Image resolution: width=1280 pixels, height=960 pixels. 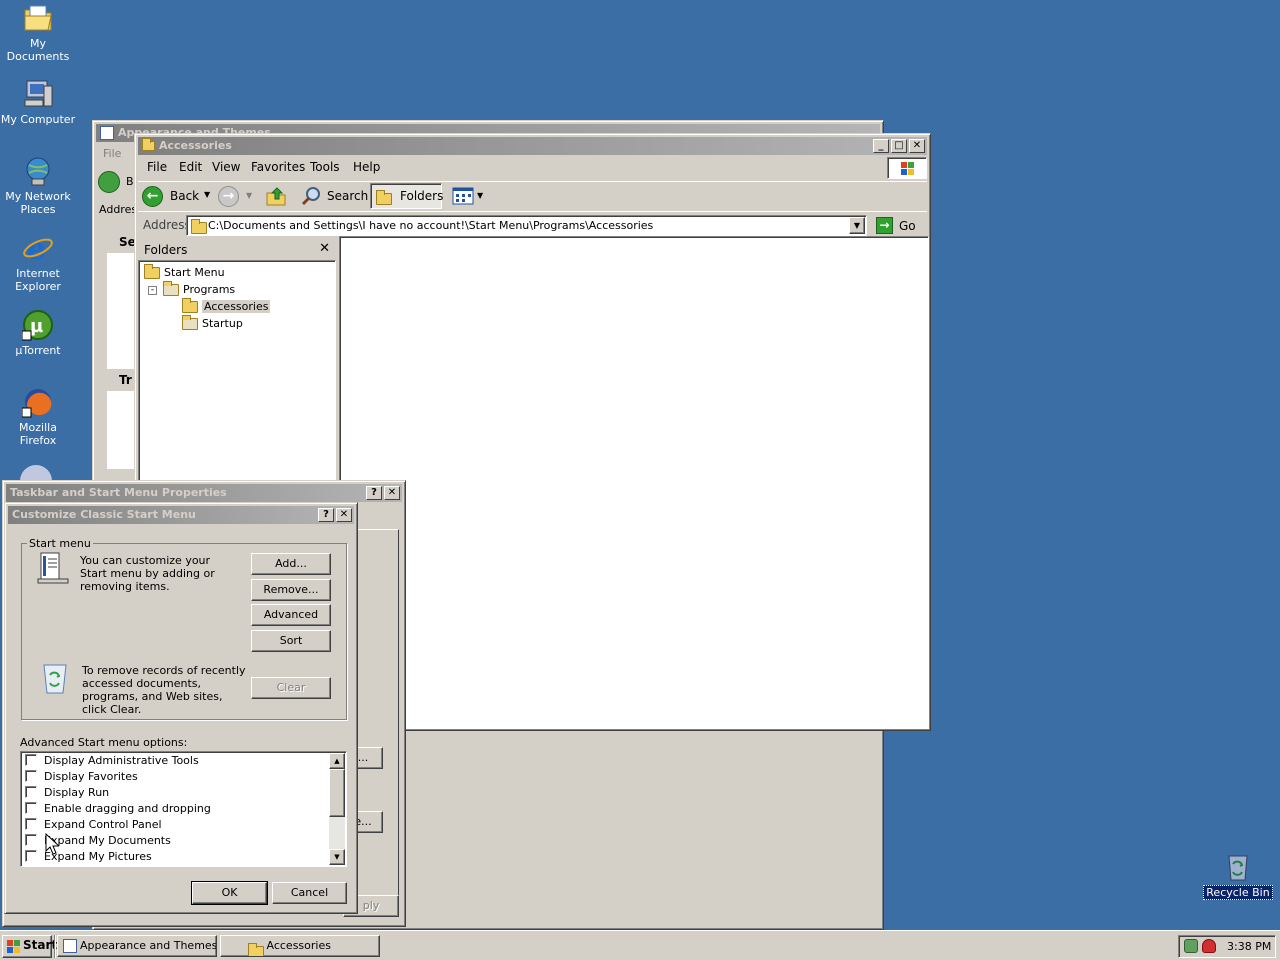 I want to click on tab-page, so click(x=378, y=719).